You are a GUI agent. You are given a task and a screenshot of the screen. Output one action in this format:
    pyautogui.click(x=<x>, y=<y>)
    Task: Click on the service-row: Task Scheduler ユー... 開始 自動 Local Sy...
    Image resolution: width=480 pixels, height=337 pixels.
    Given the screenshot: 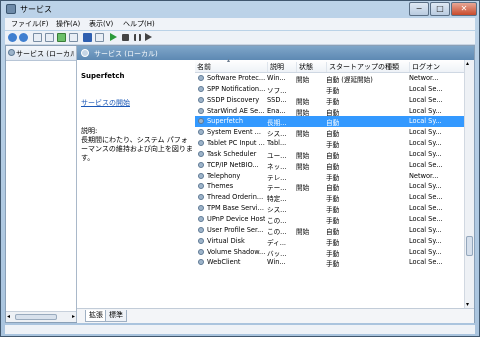 What is the action you would take?
    pyautogui.click(x=330, y=154)
    